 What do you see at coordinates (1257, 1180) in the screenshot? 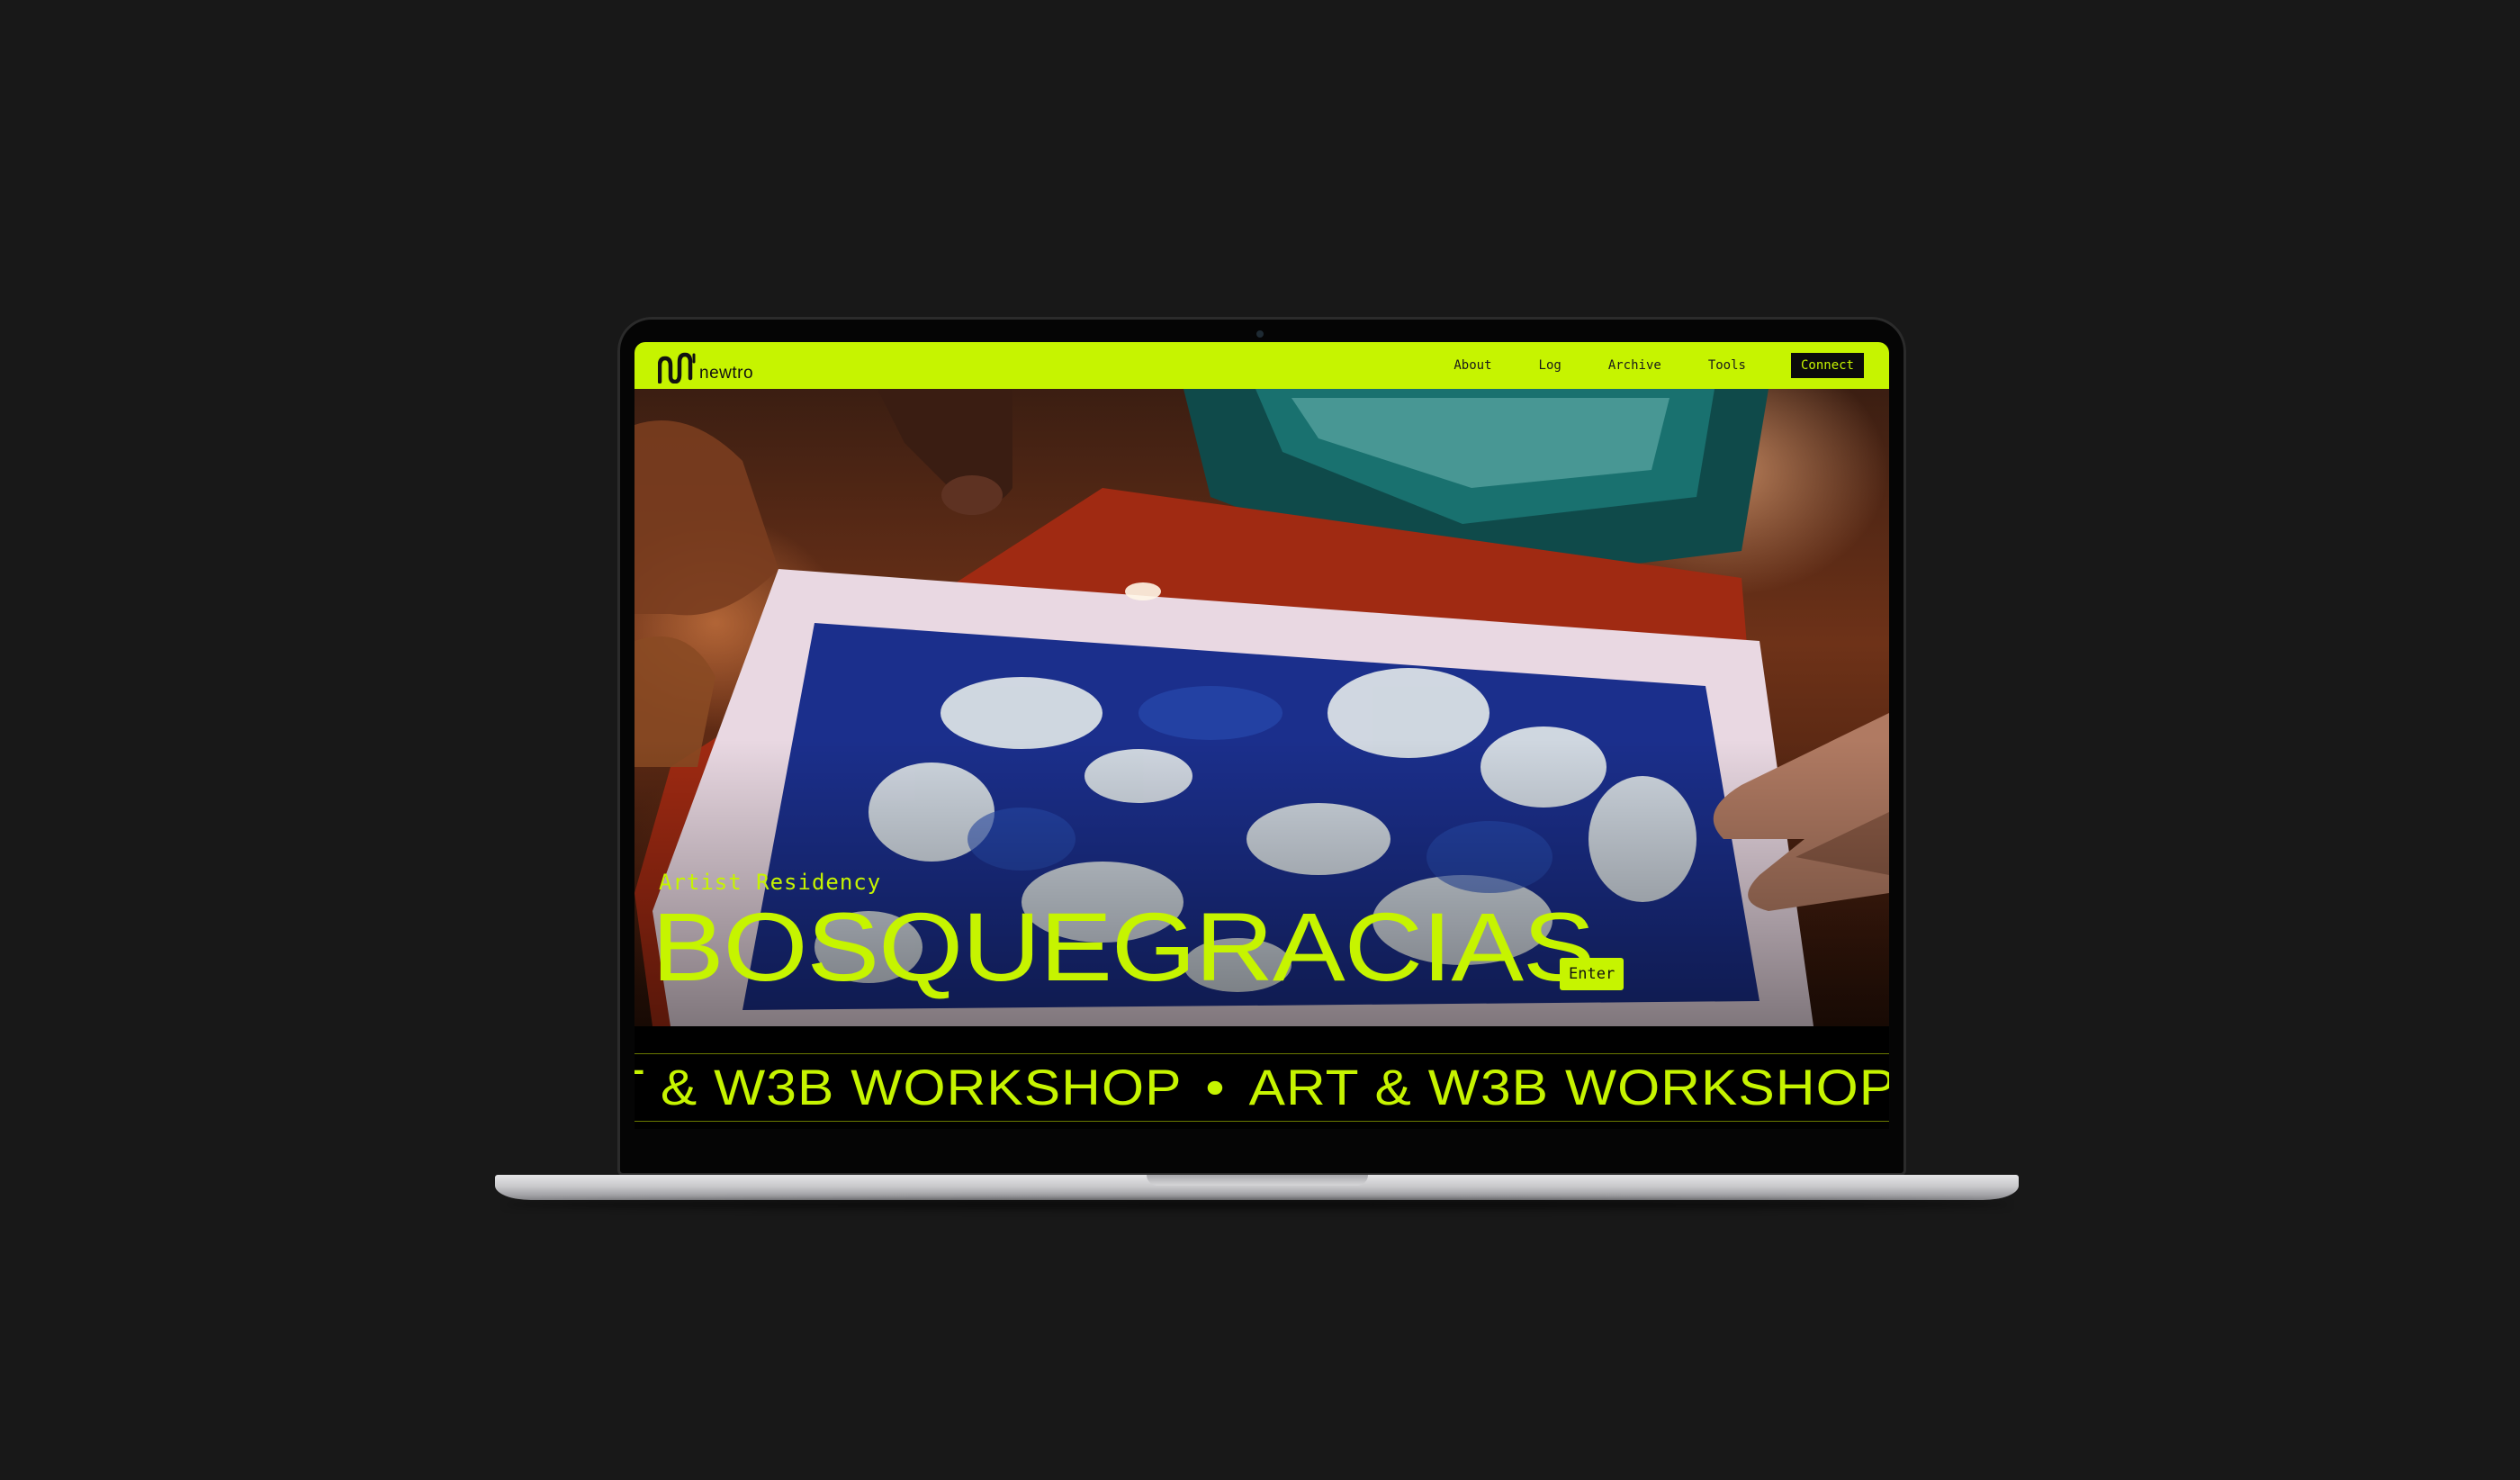
I see `laptop-base-notch` at bounding box center [1257, 1180].